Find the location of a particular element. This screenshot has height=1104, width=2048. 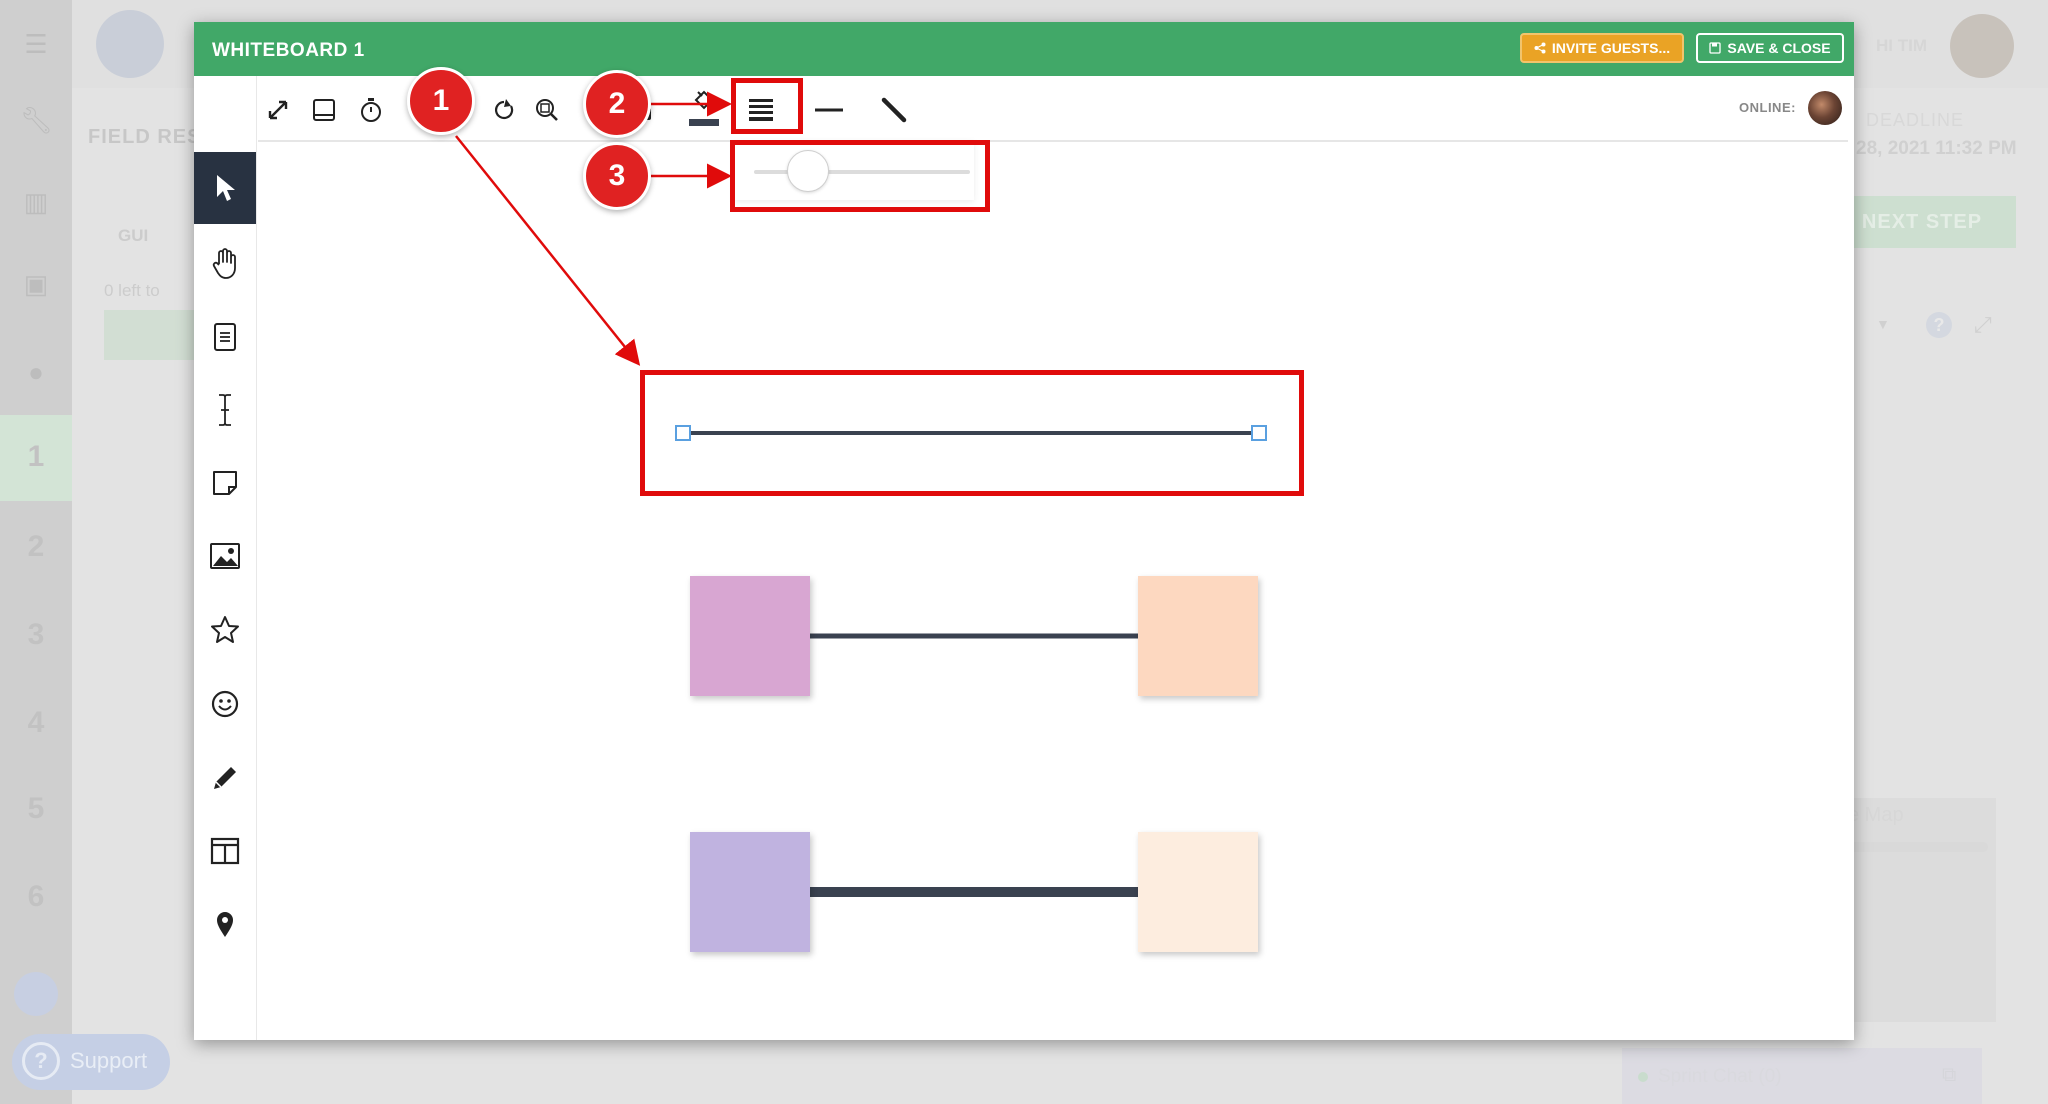

annotation-arrows is located at coordinates (593, 228).